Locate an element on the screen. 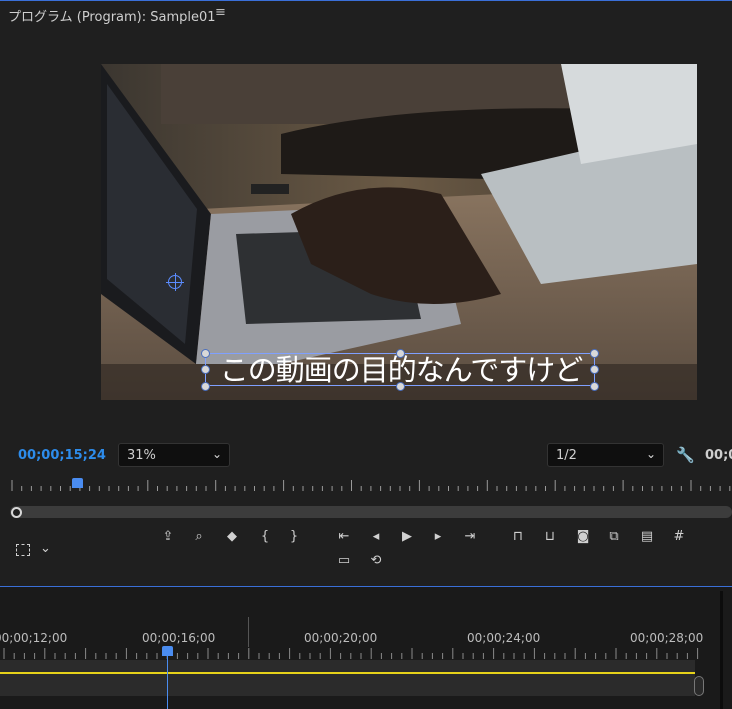 The width and height of the screenshot is (732, 709). wrench-icon: 🔧 is located at coordinates (685, 455).